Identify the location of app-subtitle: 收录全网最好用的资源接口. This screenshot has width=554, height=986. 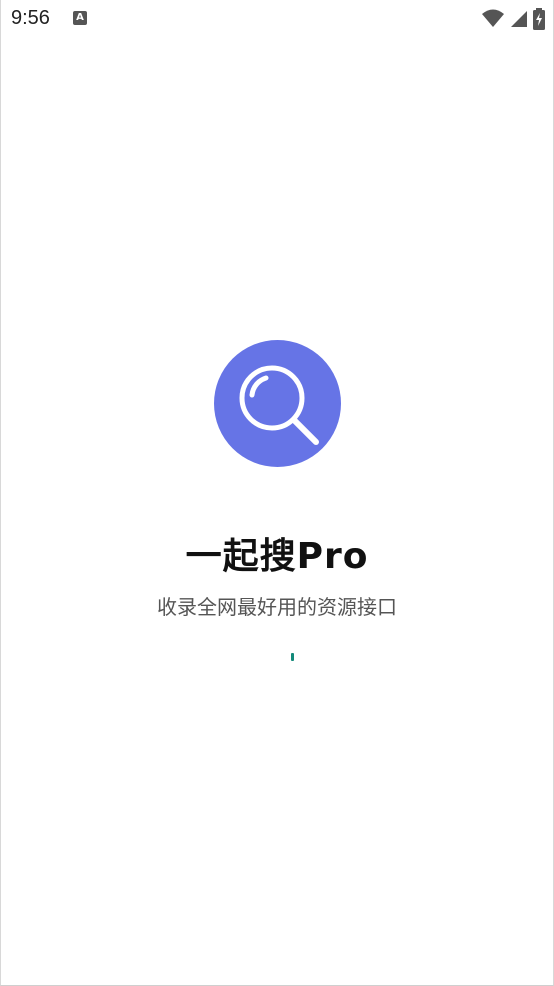
(277, 607).